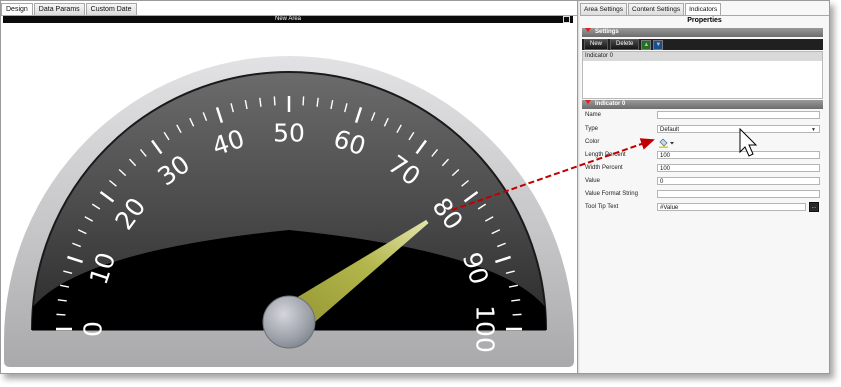  Describe the element at coordinates (605, 155) in the screenshot. I see `length-percent-label: Length Percent` at that location.